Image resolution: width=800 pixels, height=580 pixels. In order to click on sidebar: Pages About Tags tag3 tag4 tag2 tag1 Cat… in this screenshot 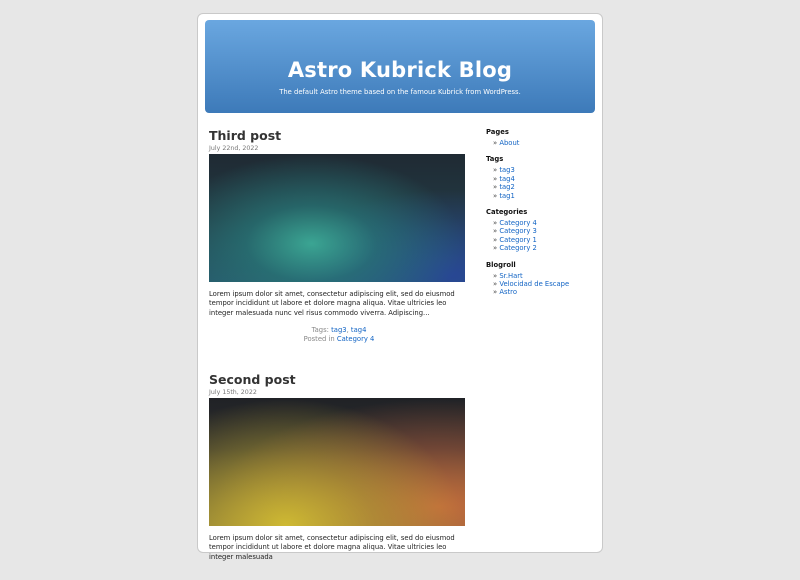, I will do `click(541, 216)`.